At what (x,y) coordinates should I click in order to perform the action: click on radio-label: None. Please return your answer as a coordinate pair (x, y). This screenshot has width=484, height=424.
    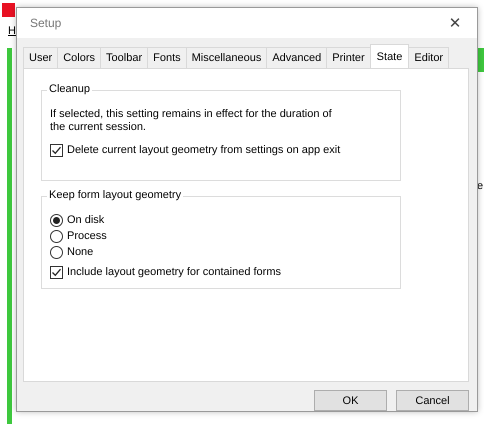
    Looking at the image, I should click on (80, 252).